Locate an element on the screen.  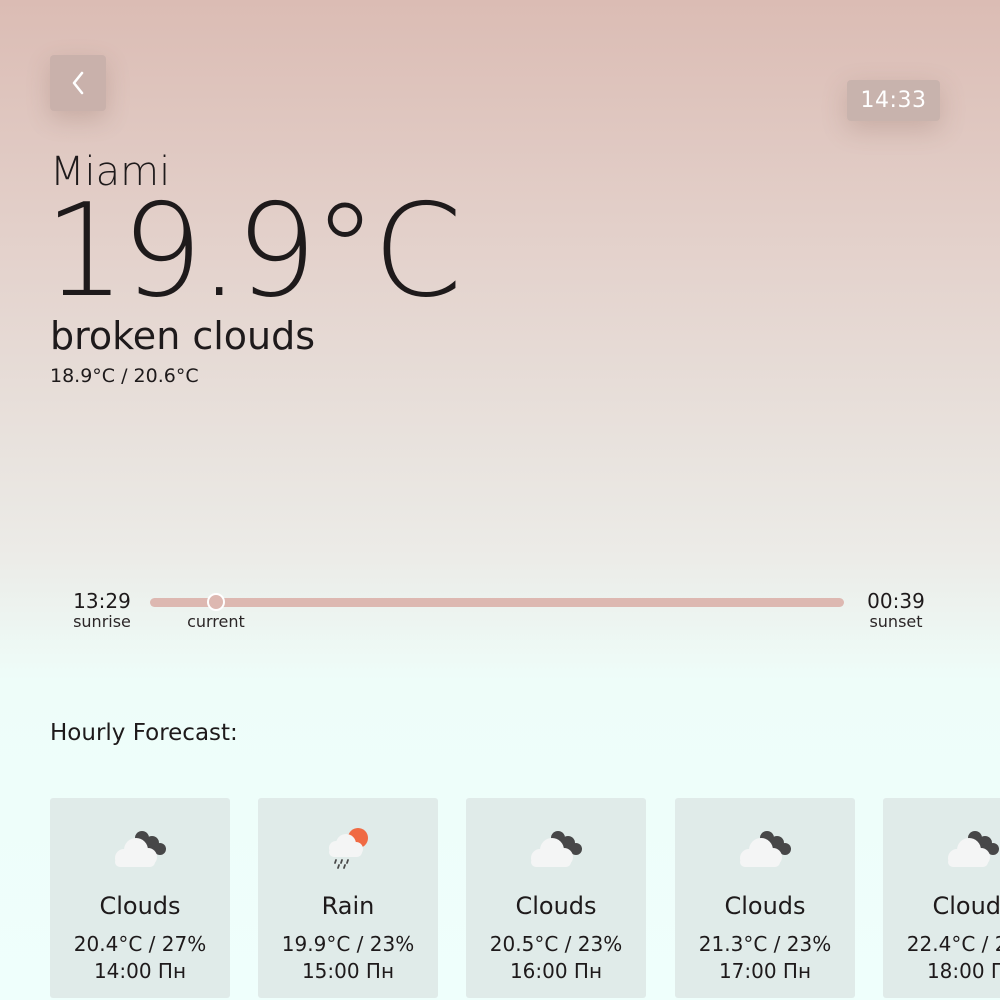
forecast-stats: 20.5°C / 23% 16:00 Пн is located at coordinates (556, 958).